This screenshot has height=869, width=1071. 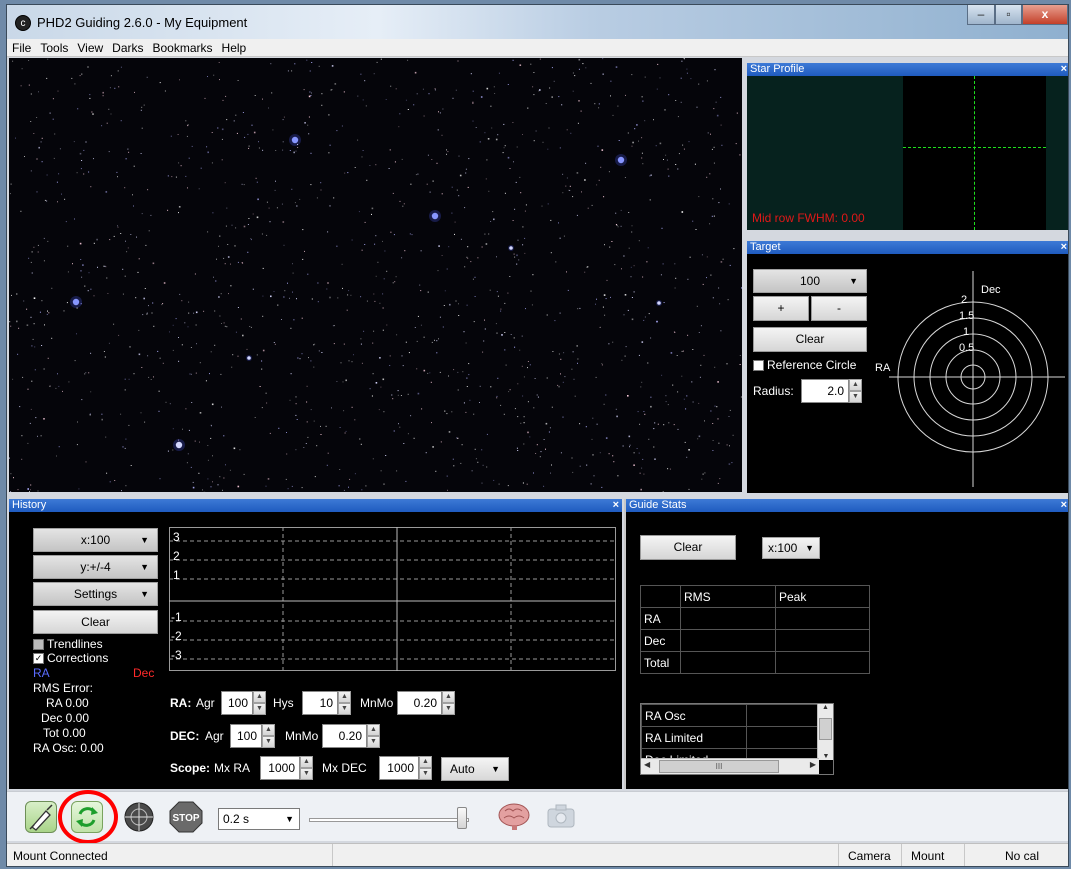 I want to click on corrections-label: Corrections, so click(x=78, y=658).